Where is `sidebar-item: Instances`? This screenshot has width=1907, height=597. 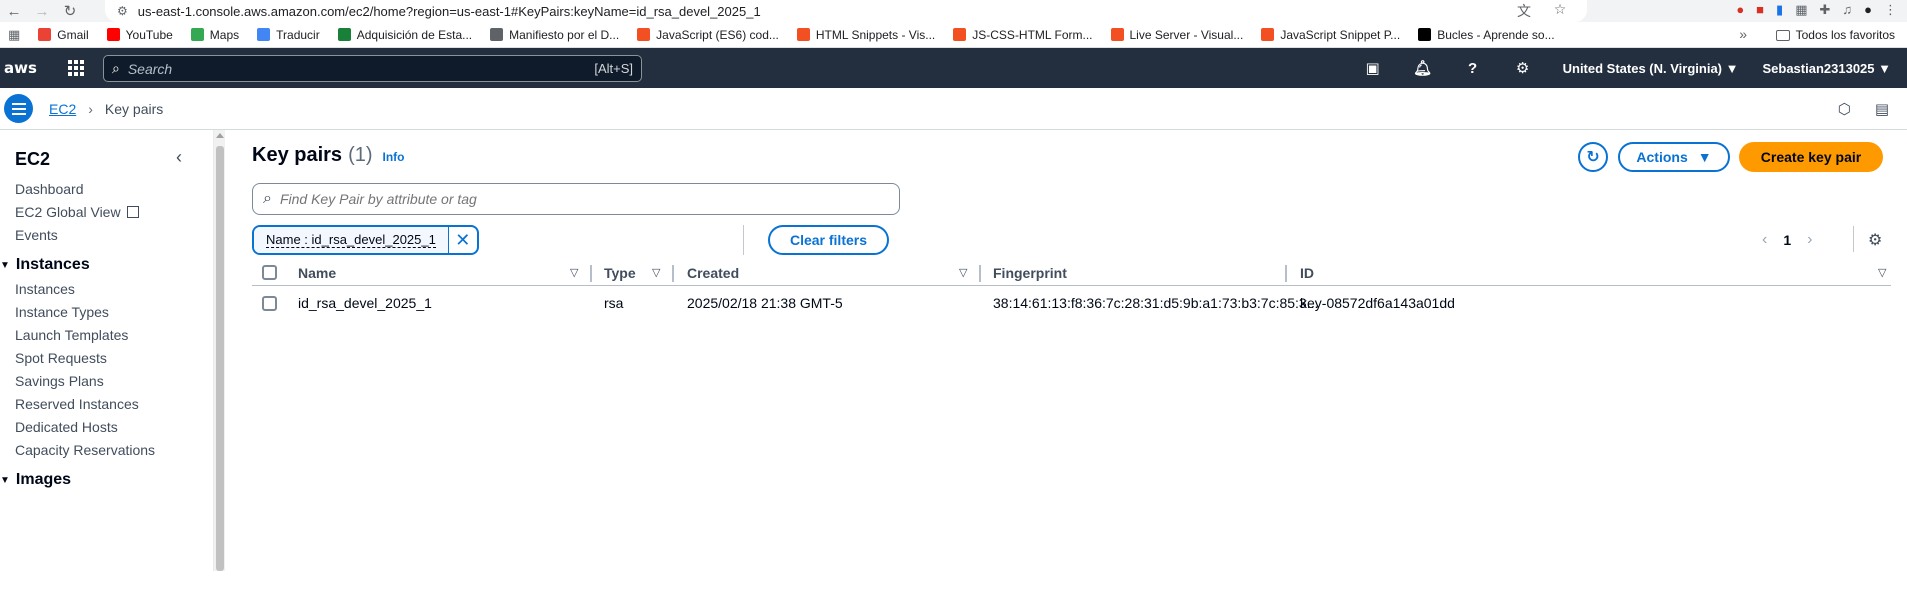
sidebar-item: Instances is located at coordinates (45, 289).